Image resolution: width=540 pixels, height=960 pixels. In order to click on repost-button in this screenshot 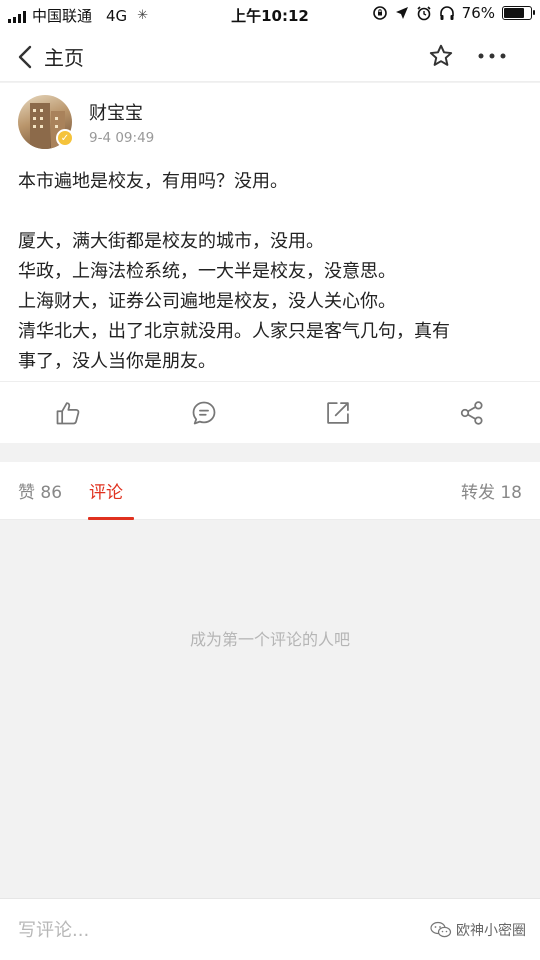, I will do `click(338, 413)`.